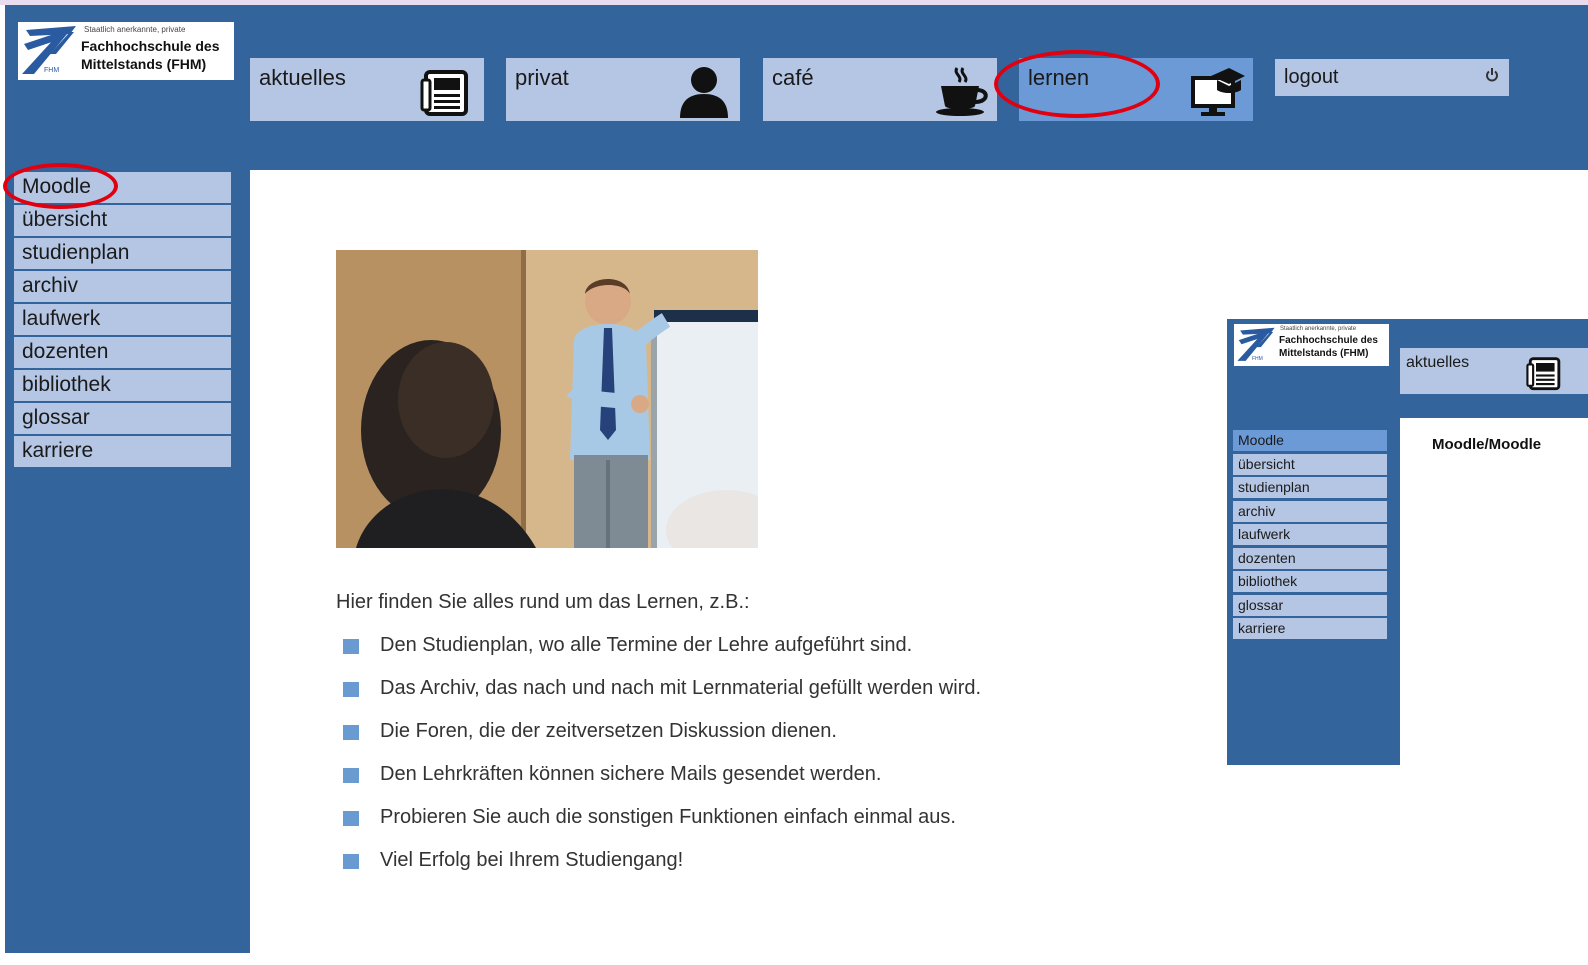 The image size is (1588, 965). Describe the element at coordinates (1310, 558) in the screenshot. I see `preview-item-dozenten: dozenten` at that location.